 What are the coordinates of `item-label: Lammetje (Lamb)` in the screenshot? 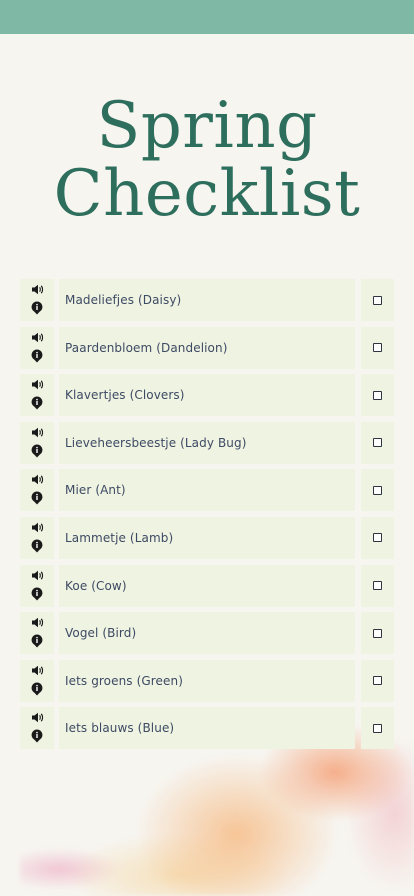 It's located at (207, 537).